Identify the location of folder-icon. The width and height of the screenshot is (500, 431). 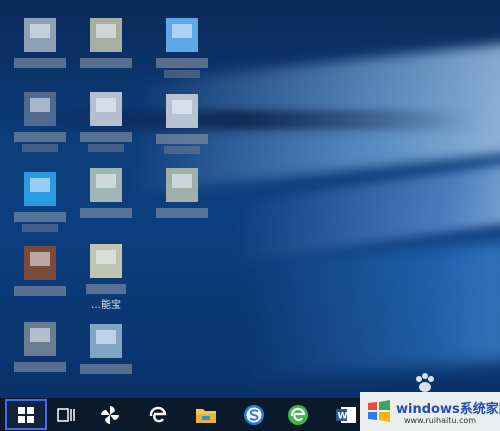
(206, 415).